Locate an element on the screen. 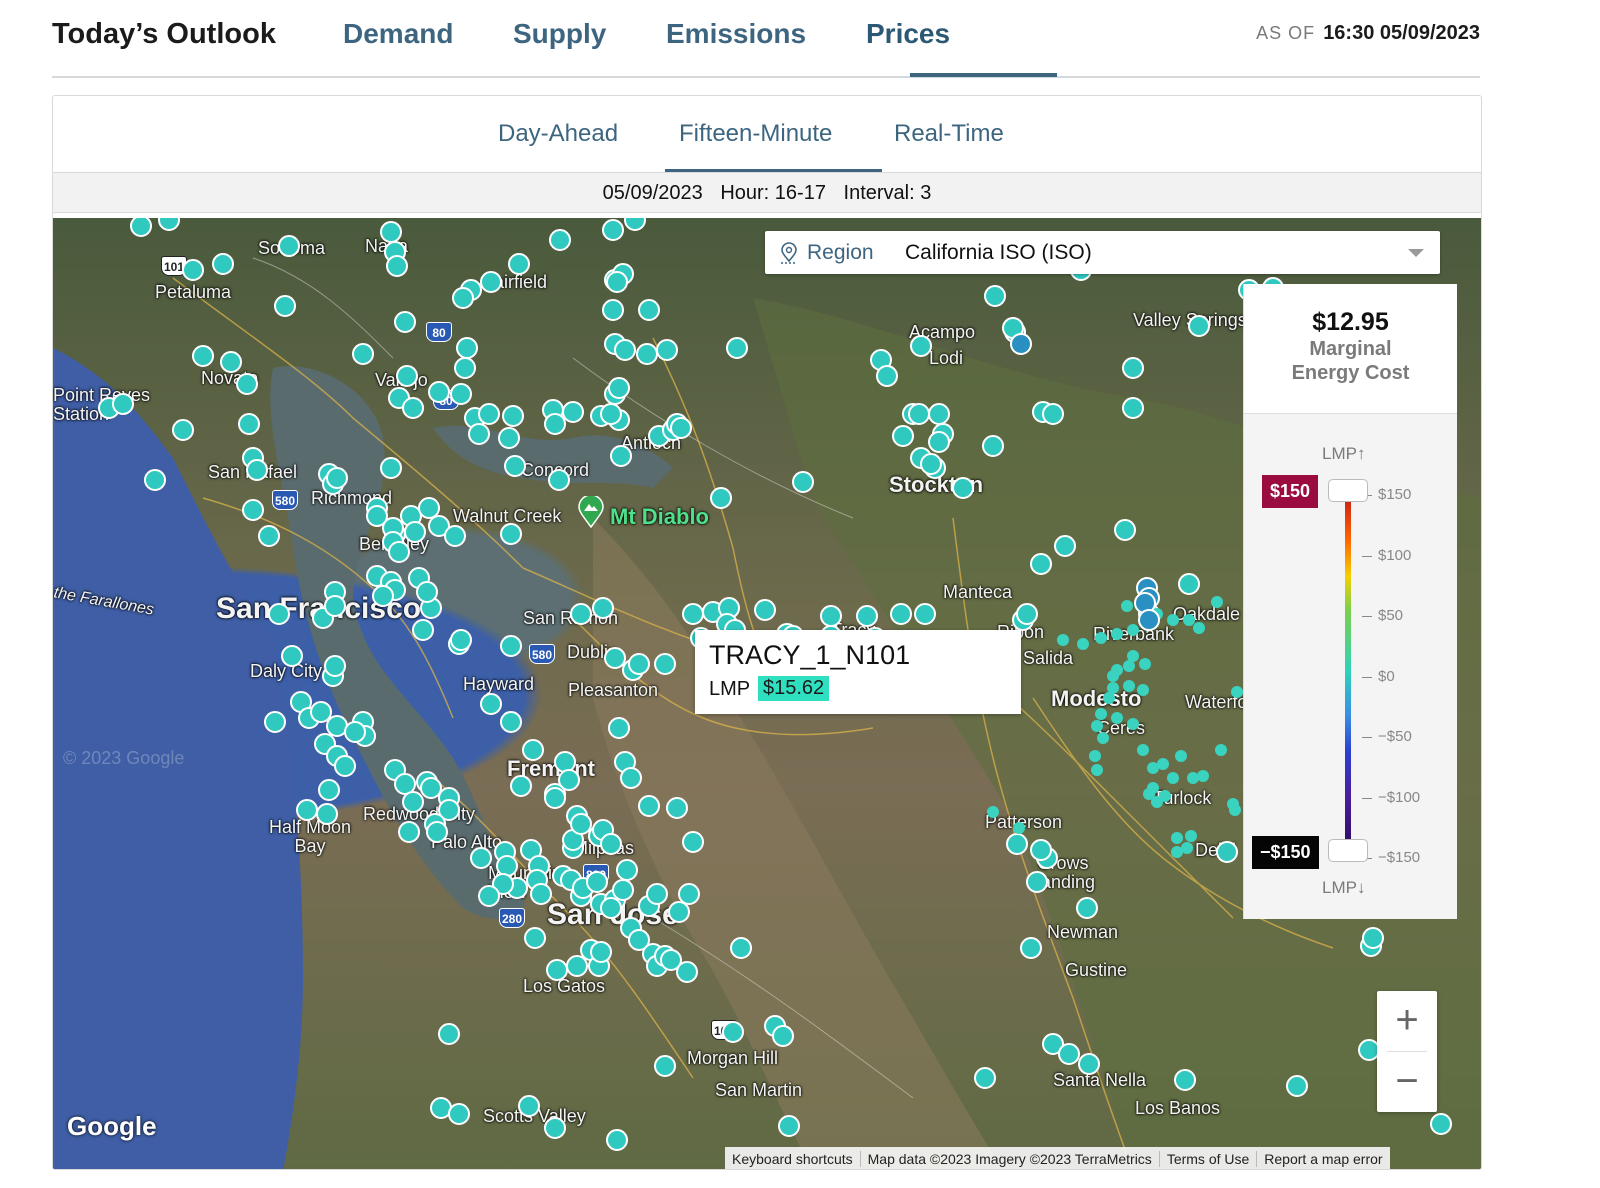 The height and width of the screenshot is (1188, 1600). tab-supply: Supply is located at coordinates (559, 34).